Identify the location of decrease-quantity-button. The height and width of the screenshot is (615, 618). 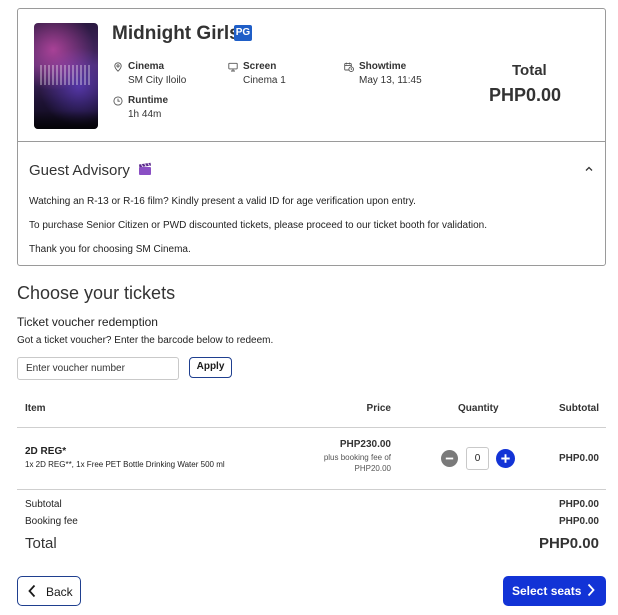
(449, 458).